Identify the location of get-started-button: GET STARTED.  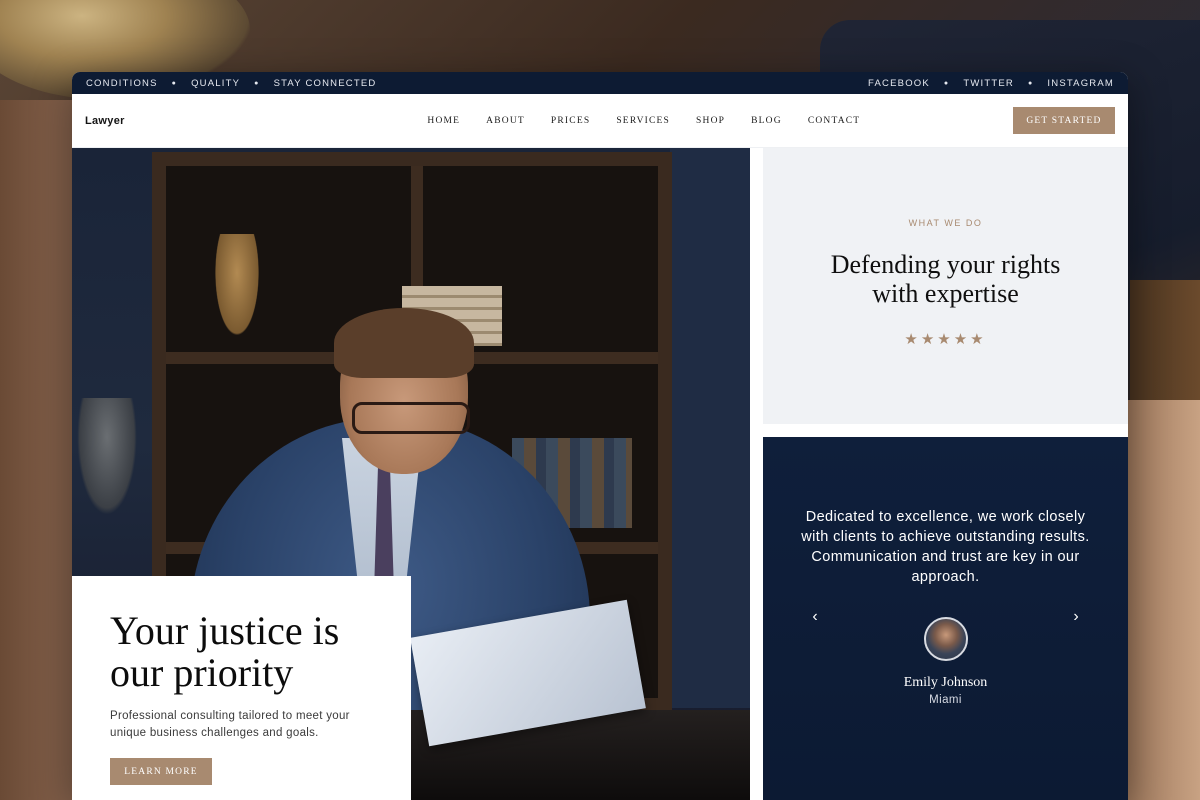
(1063, 120).